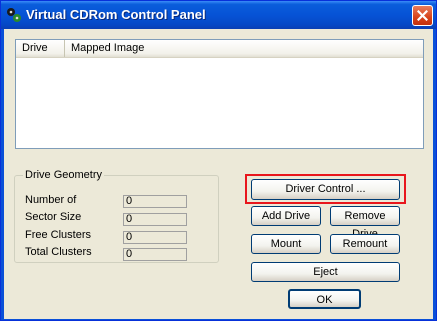 The width and height of the screenshot is (437, 321). What do you see at coordinates (51, 200) in the screenshot?
I see `label-number-of: Number of` at bounding box center [51, 200].